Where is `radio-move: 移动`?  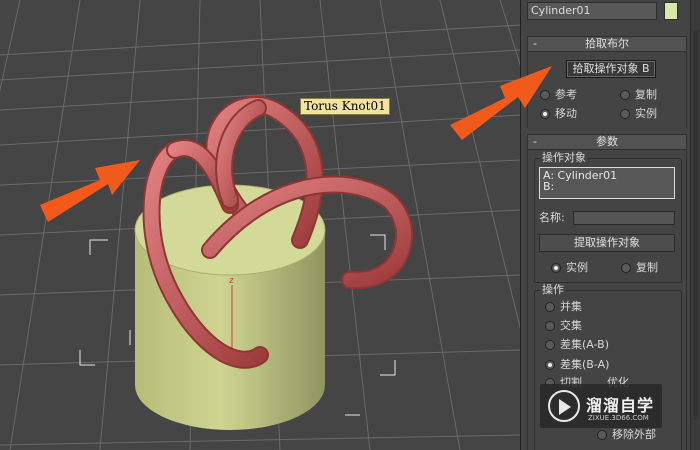
radio-move: 移动 is located at coordinates (558, 114).